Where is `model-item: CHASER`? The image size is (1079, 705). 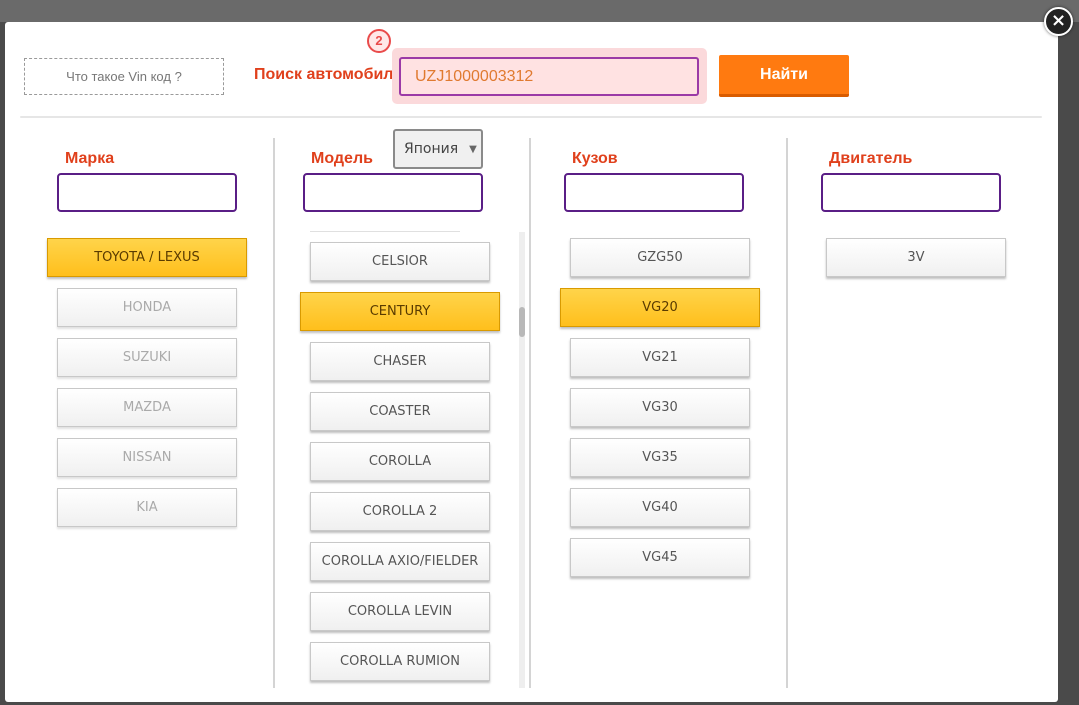
model-item: CHASER is located at coordinates (400, 361).